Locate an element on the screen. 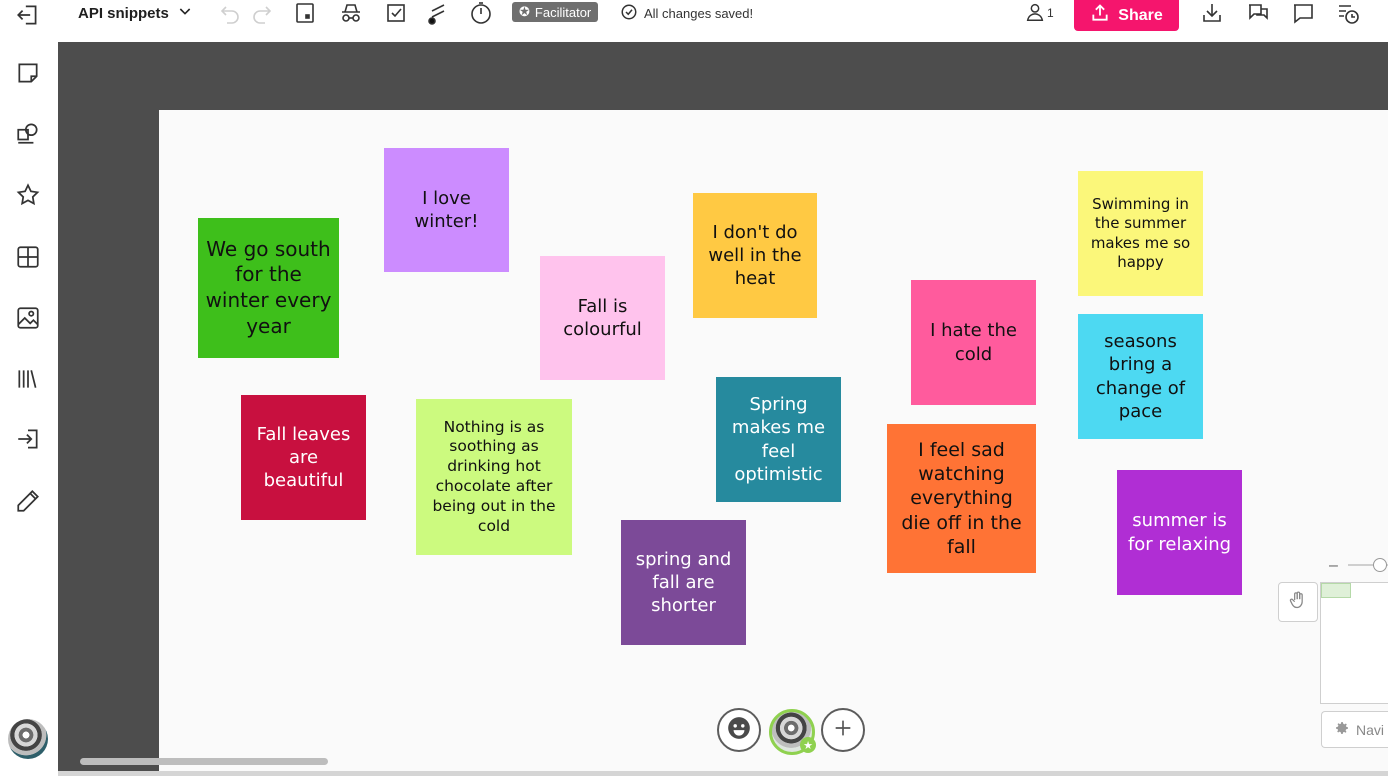 This screenshot has width=1388, height=776. facilitator-label: Facilitator is located at coordinates (563, 12).